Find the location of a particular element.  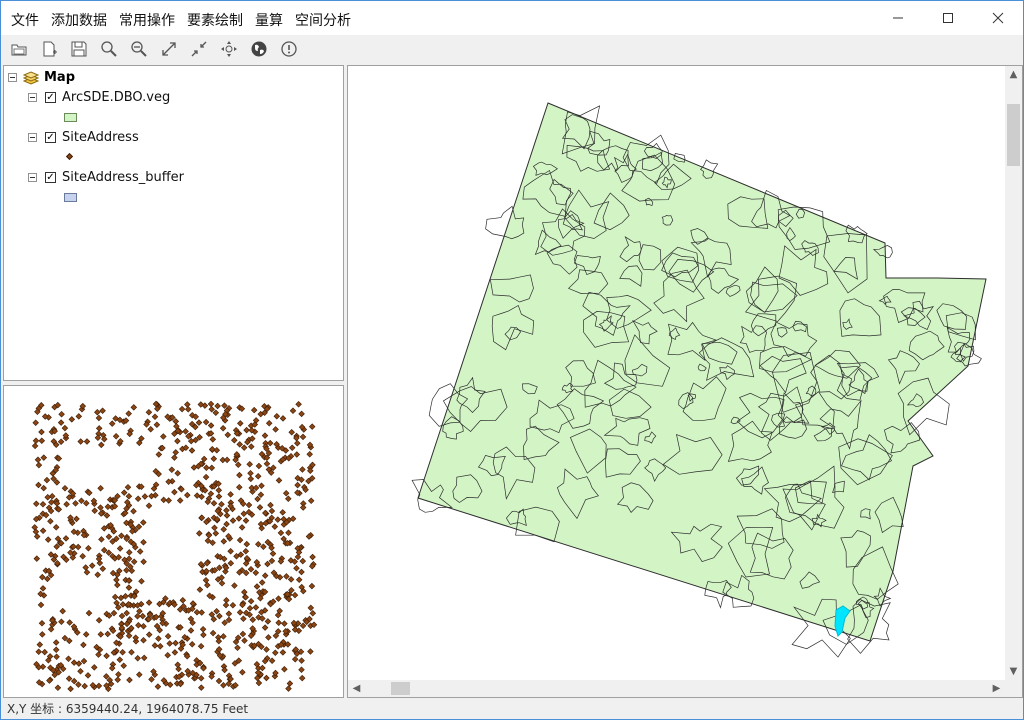

scroll-up-icon: ▲ is located at coordinates (1013, 74).